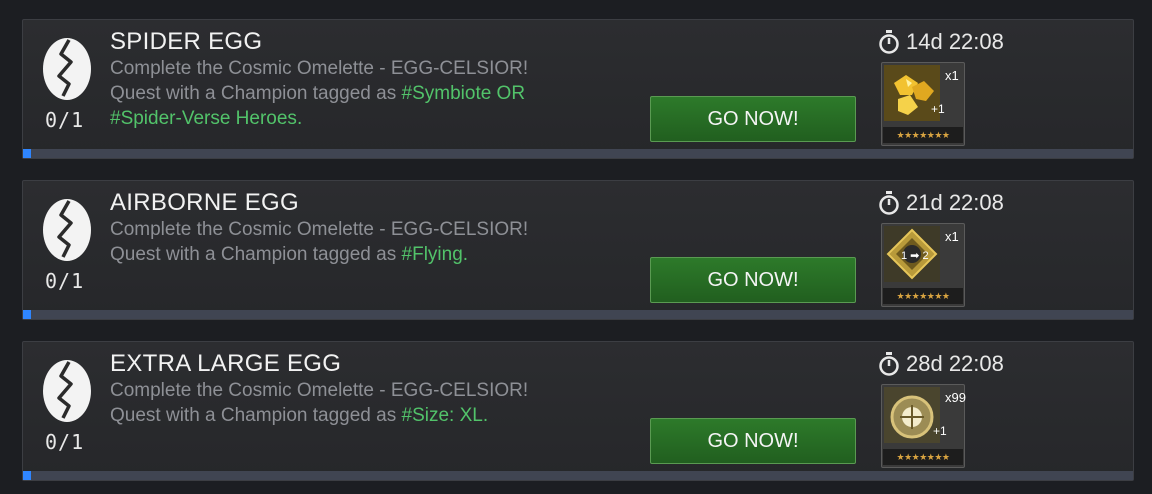  Describe the element at coordinates (924, 265) in the screenshot. I see `reward-item: x1 1 ➡ 2 ★★★★★★★` at that location.